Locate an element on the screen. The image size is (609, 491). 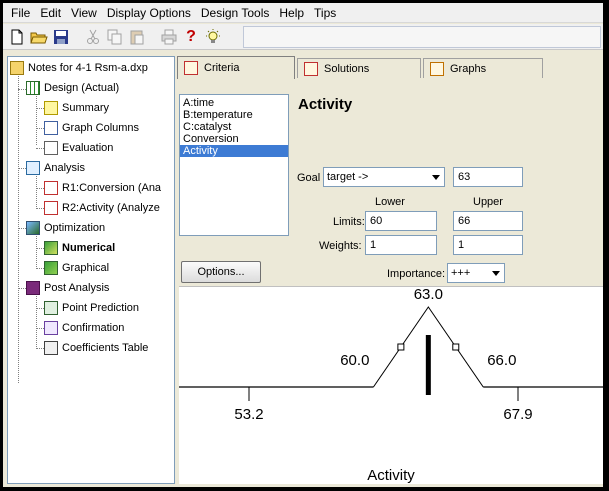
help-glyph: ? is located at coordinates (191, 36).